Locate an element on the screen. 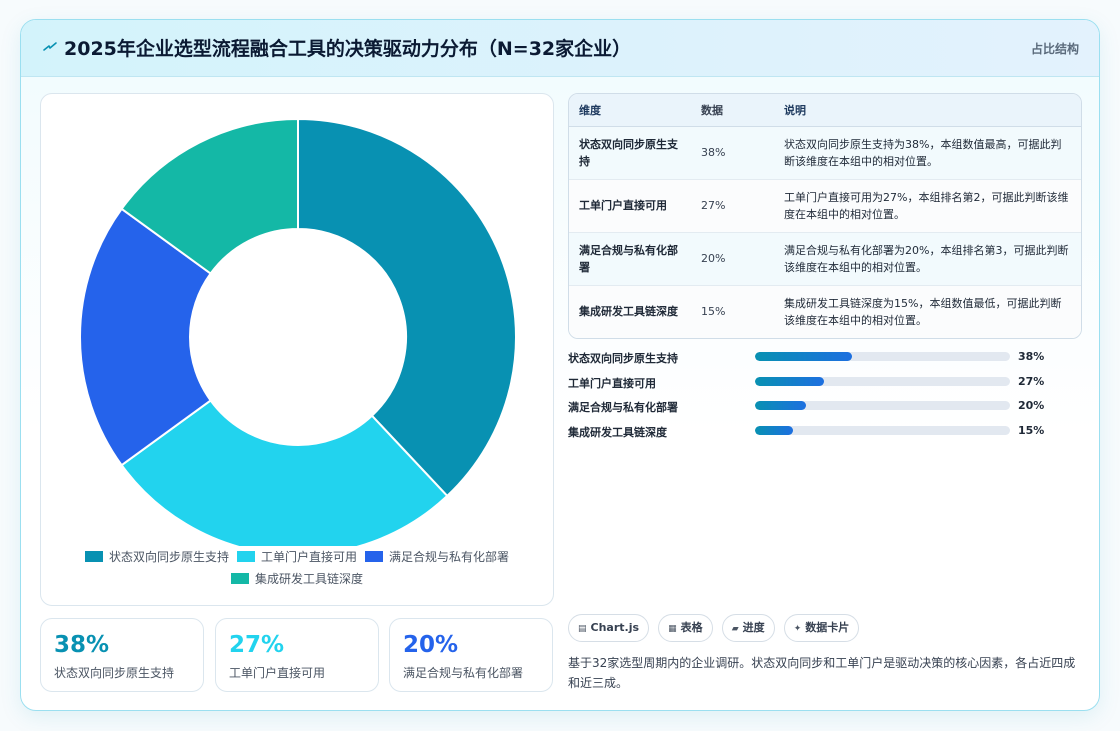  table-cell: 满足合规与私有化部署为20%，本组排名第3，可据此判断该维度在本组中的相对位置。 is located at coordinates (926, 258).